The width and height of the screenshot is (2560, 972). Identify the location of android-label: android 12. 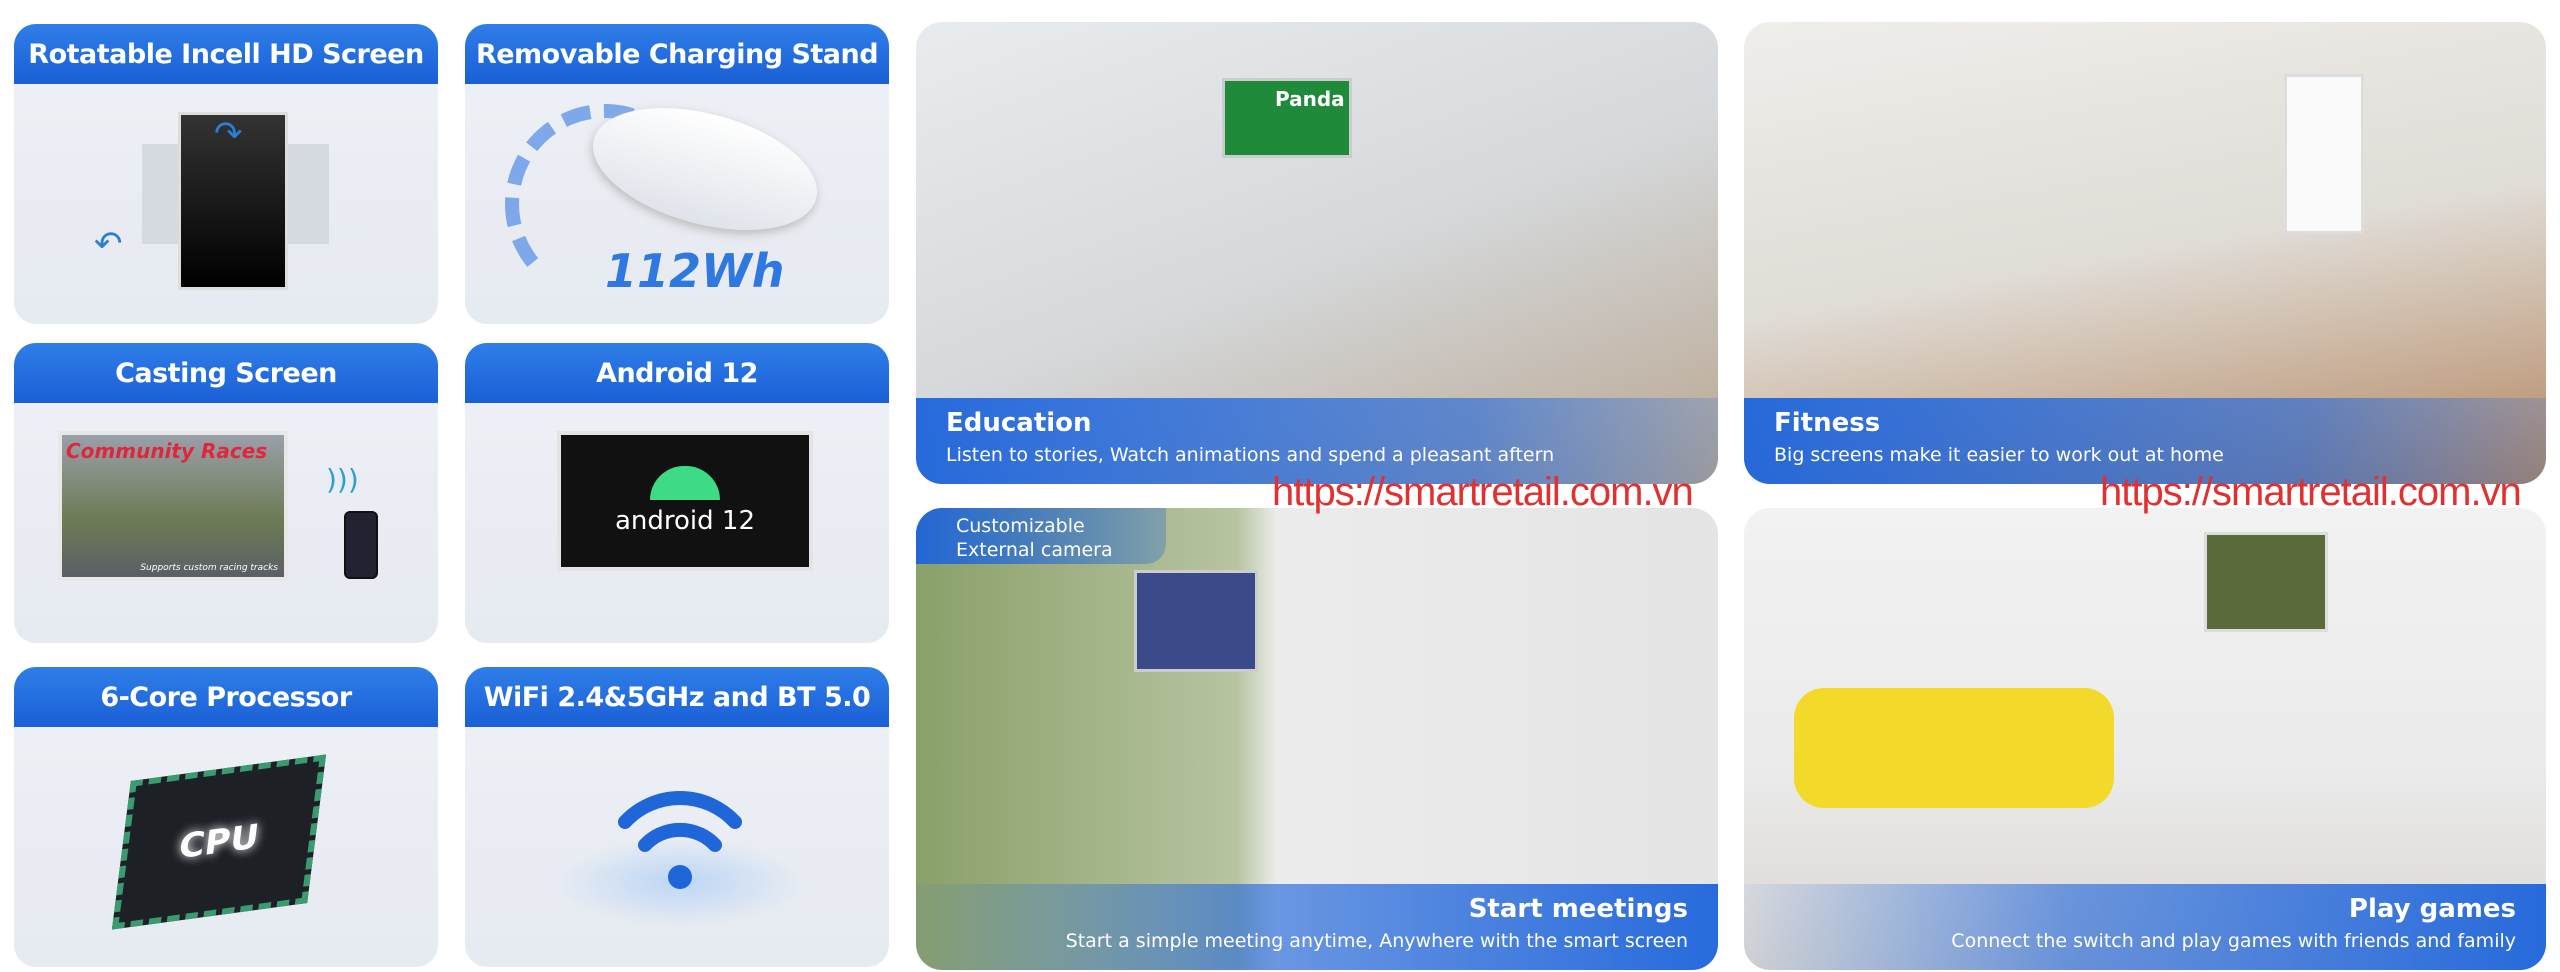
(685, 521).